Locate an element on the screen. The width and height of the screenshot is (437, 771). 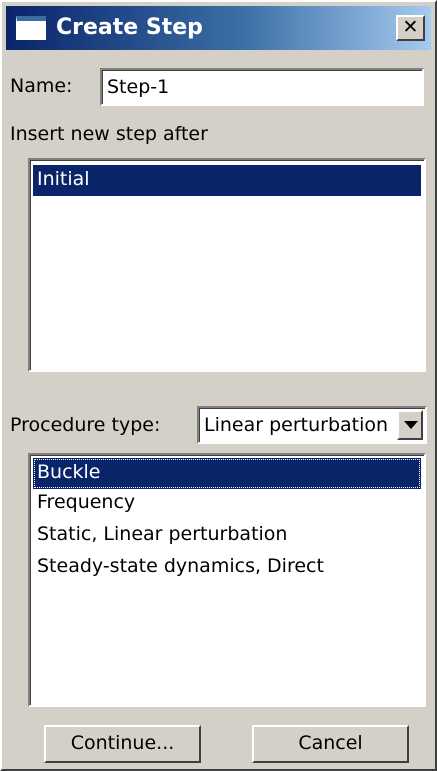
procedure-item-steady-state-dynamics-direct: Steady-state dynamics, Direct is located at coordinates (227, 567).